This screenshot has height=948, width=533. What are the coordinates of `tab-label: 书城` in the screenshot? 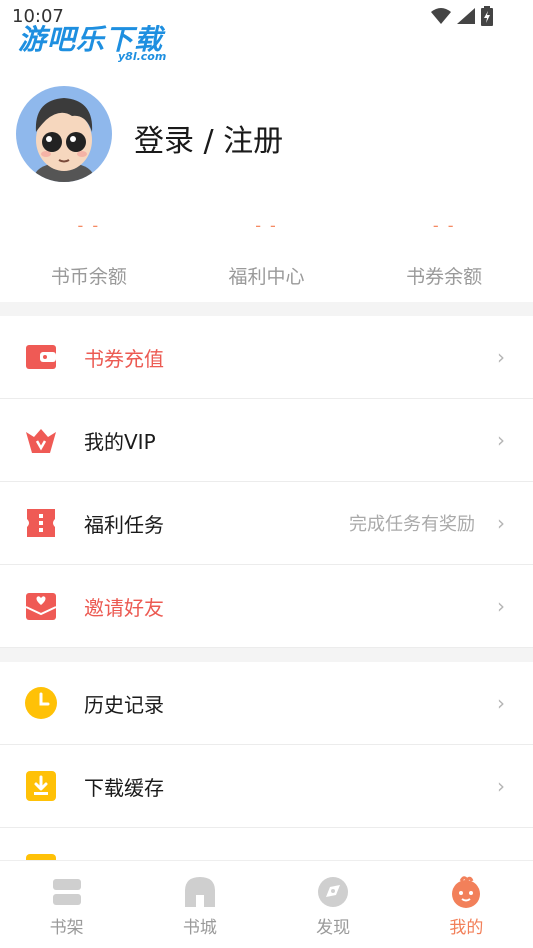 It's located at (199, 928).